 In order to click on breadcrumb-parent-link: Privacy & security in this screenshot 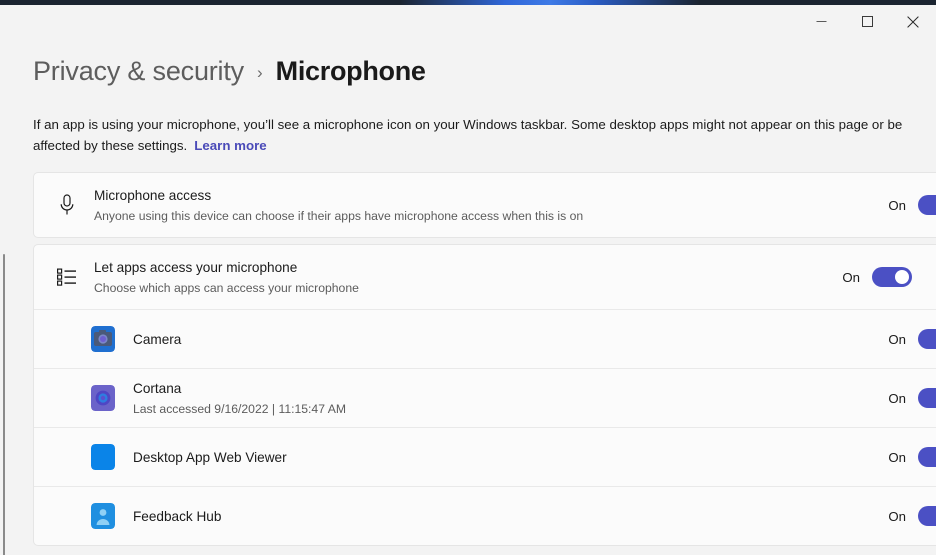, I will do `click(138, 71)`.